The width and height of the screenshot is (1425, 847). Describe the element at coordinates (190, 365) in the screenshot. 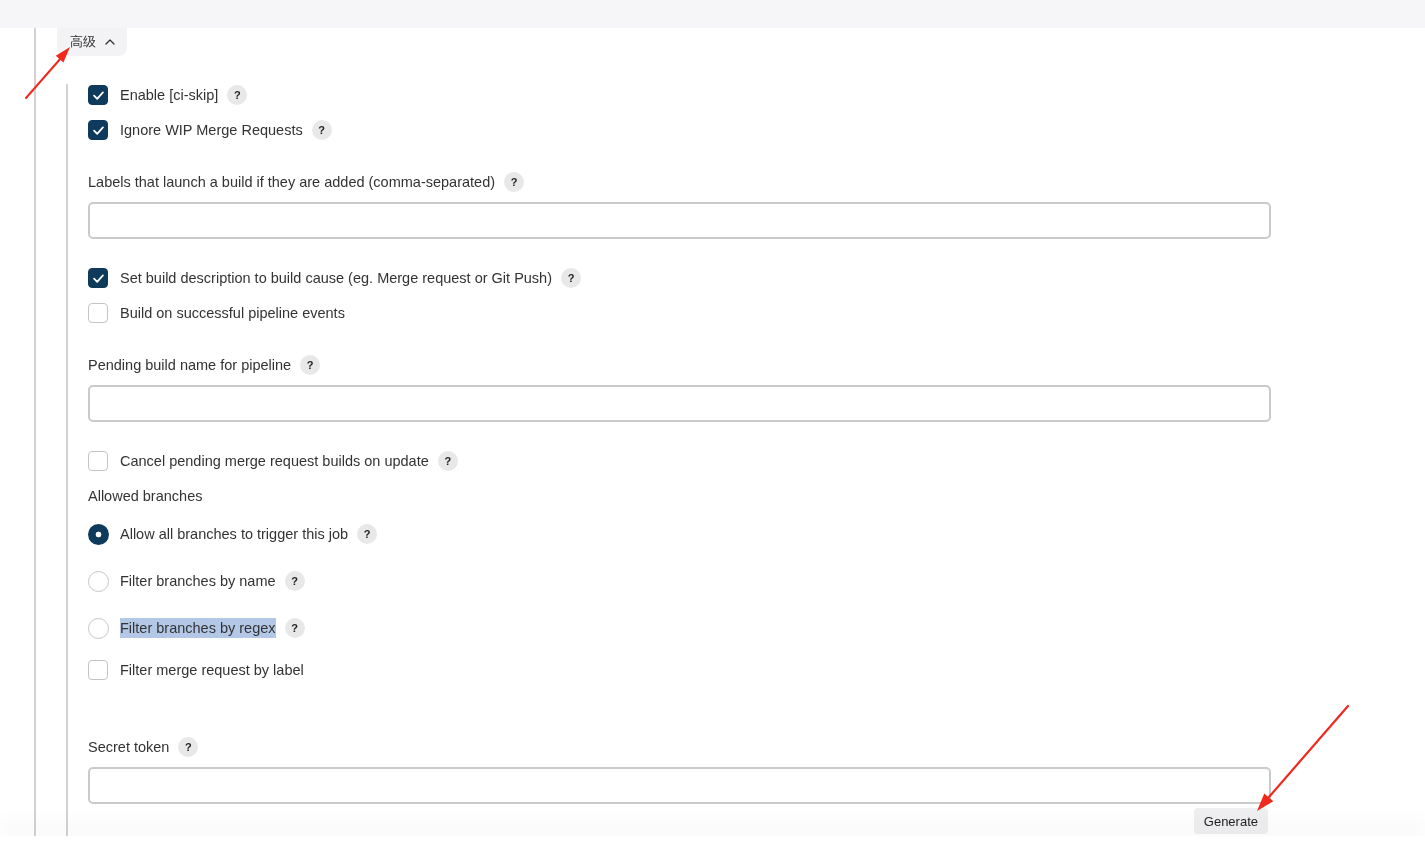

I see `field-label: Pending build name for pipeline` at that location.